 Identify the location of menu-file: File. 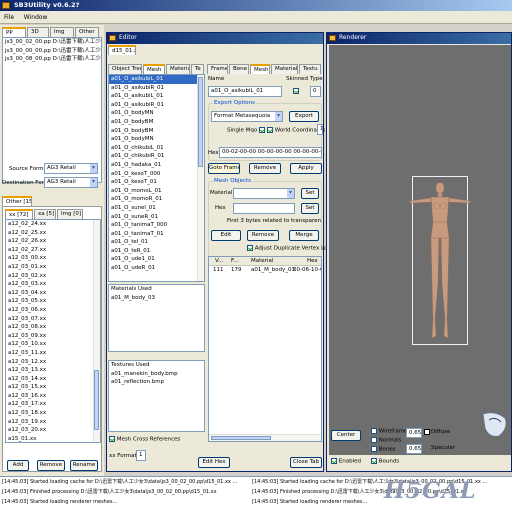
(9, 17).